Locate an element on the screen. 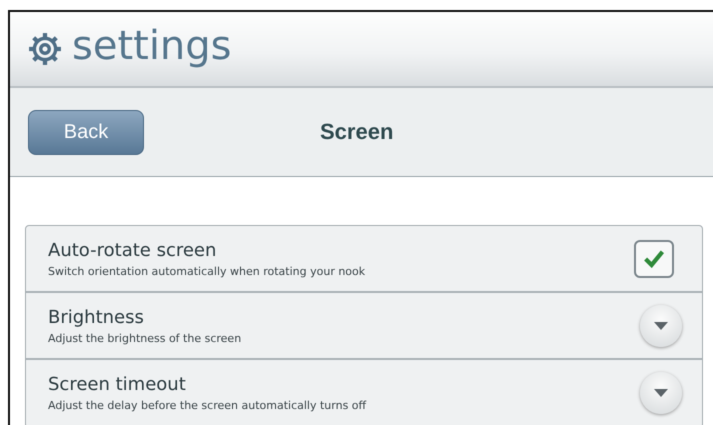  setting-title: Auto-rotate screen is located at coordinates (133, 250).